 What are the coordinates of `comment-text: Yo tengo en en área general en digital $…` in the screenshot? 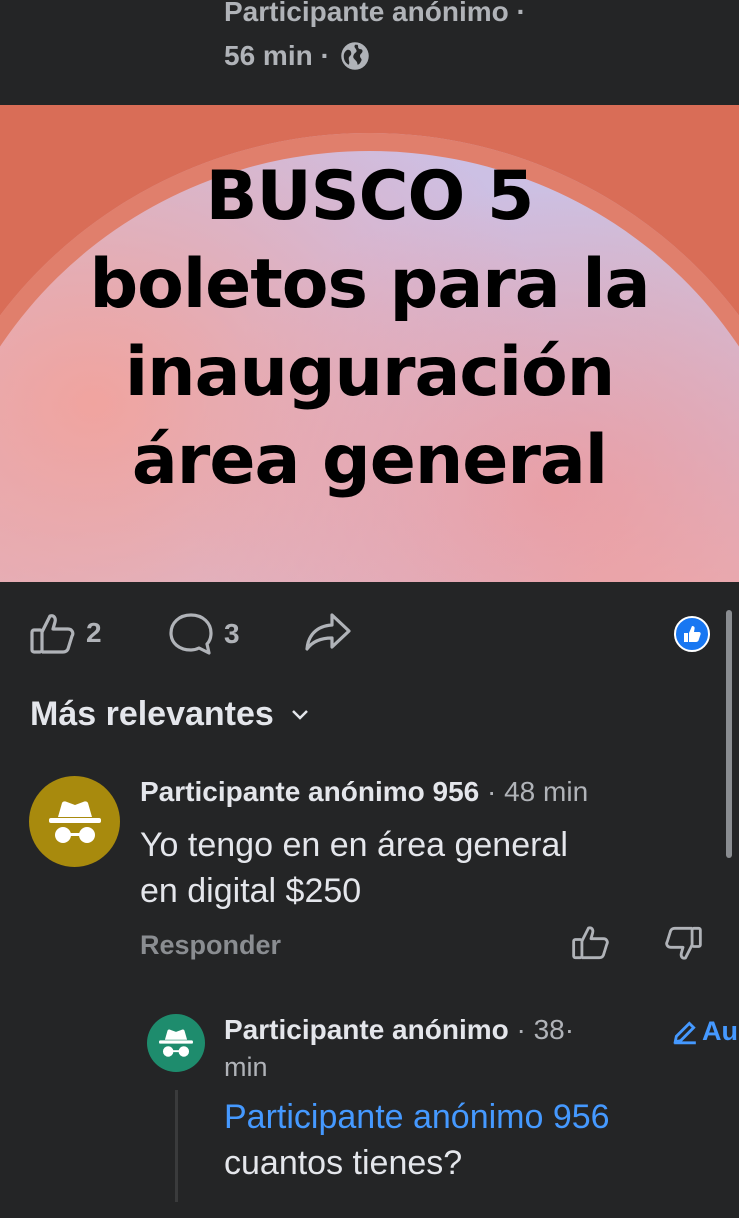 It's located at (420, 868).